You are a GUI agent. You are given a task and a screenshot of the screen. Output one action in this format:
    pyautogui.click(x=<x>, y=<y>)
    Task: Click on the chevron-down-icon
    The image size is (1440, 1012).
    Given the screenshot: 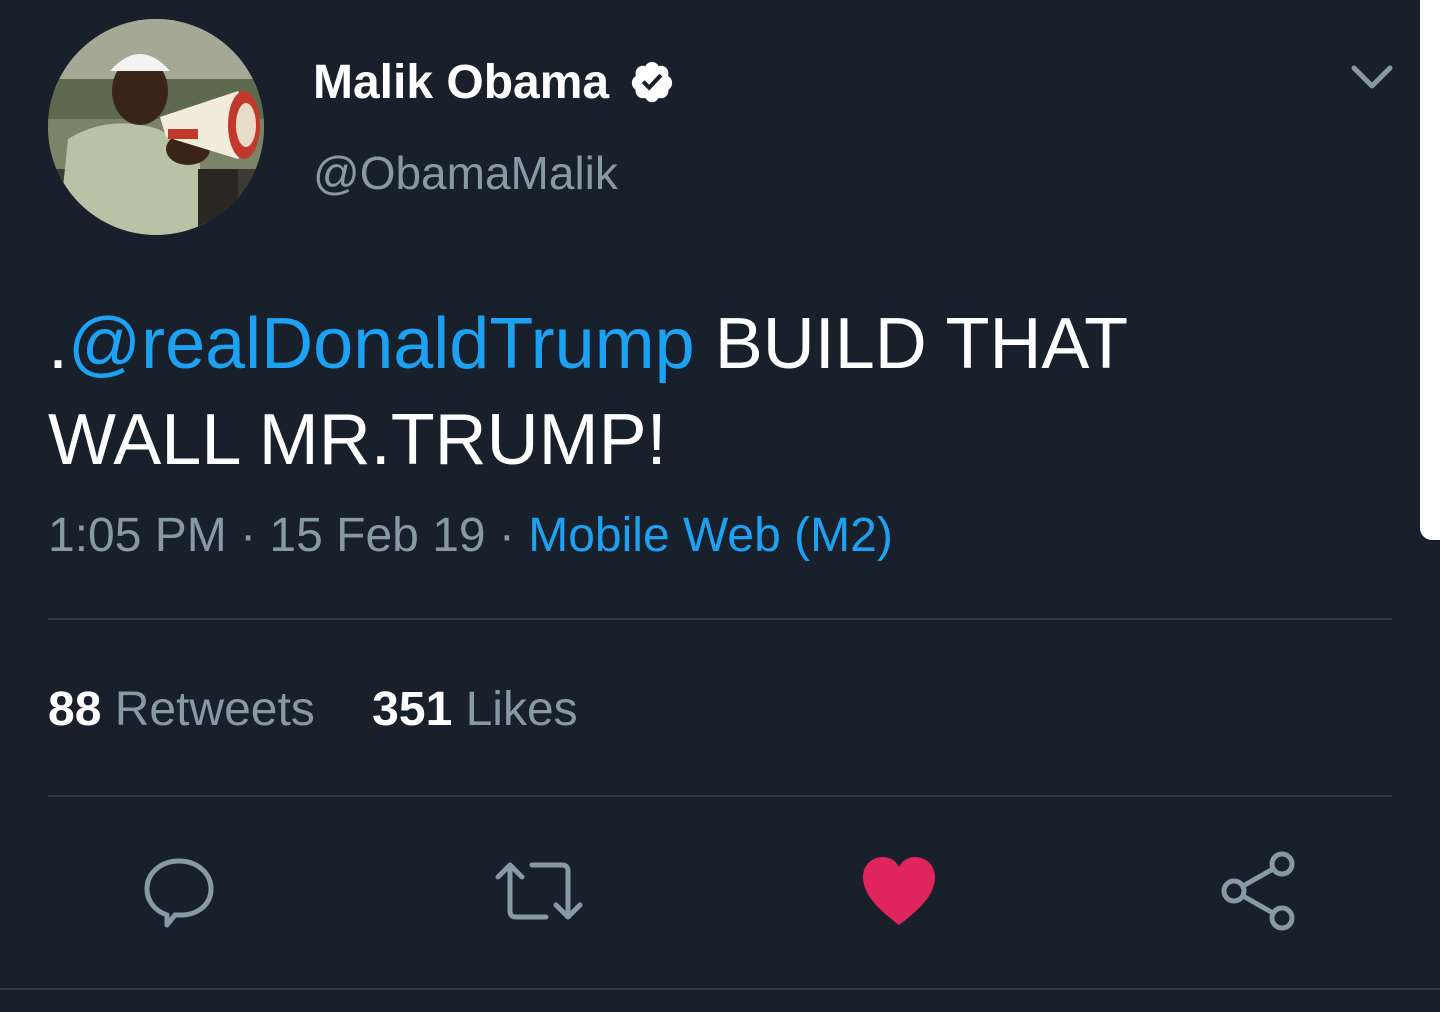 What is the action you would take?
    pyautogui.click(x=1372, y=78)
    